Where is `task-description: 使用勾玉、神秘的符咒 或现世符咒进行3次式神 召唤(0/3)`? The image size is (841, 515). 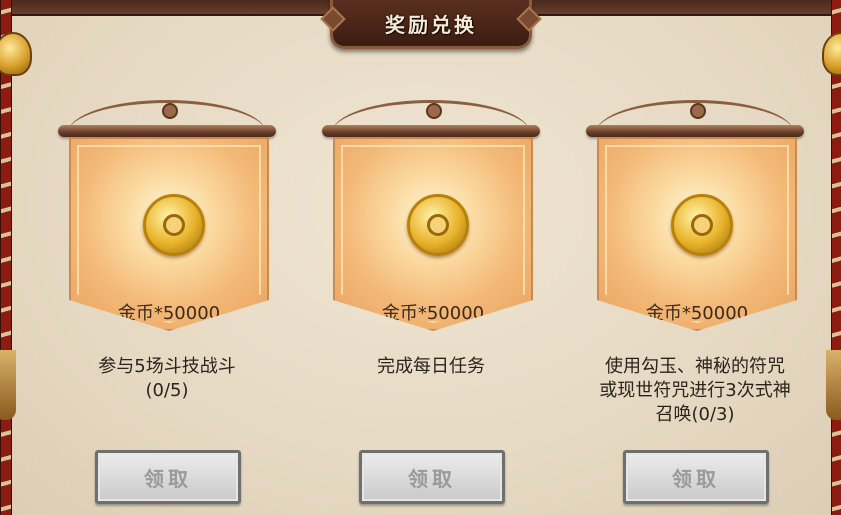 task-description: 使用勾玉、神秘的符咒 或现世符咒进行3次式神 召唤(0/3) is located at coordinates (695, 391).